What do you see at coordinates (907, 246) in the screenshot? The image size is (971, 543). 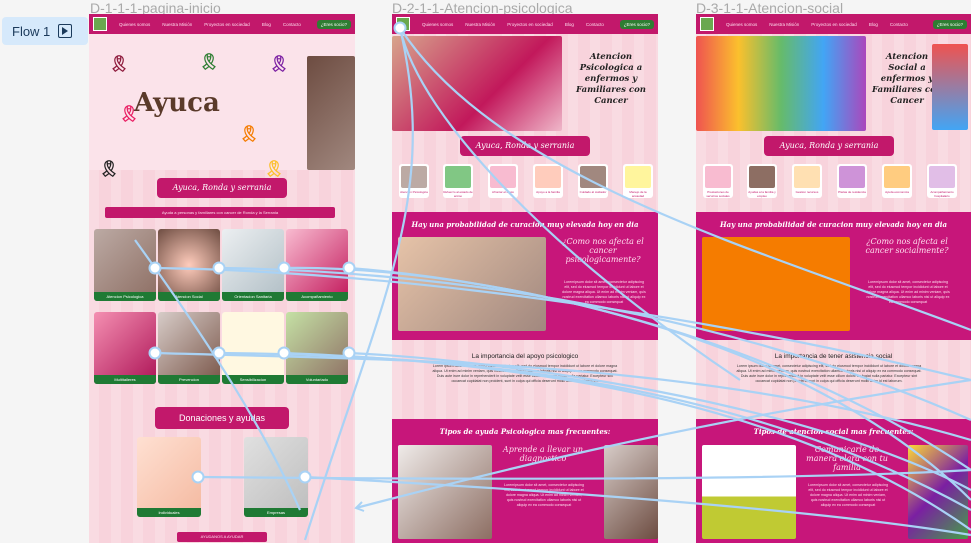 I see `section-question: ¿Como nos afecta el cancer socialmente?` at bounding box center [907, 246].